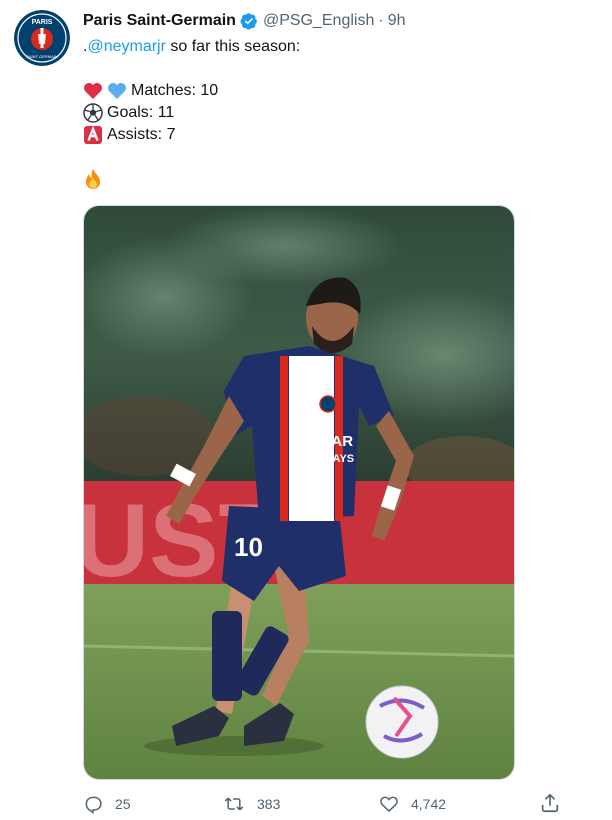  What do you see at coordinates (42, 22) in the screenshot?
I see `logo-top-text: PARIS` at bounding box center [42, 22].